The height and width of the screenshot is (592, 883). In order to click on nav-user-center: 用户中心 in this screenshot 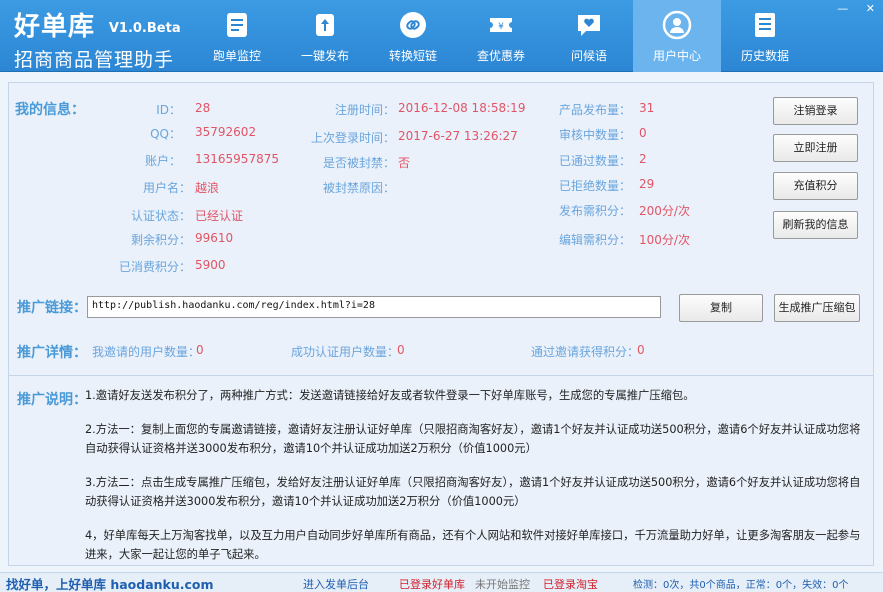, I will do `click(677, 36)`.